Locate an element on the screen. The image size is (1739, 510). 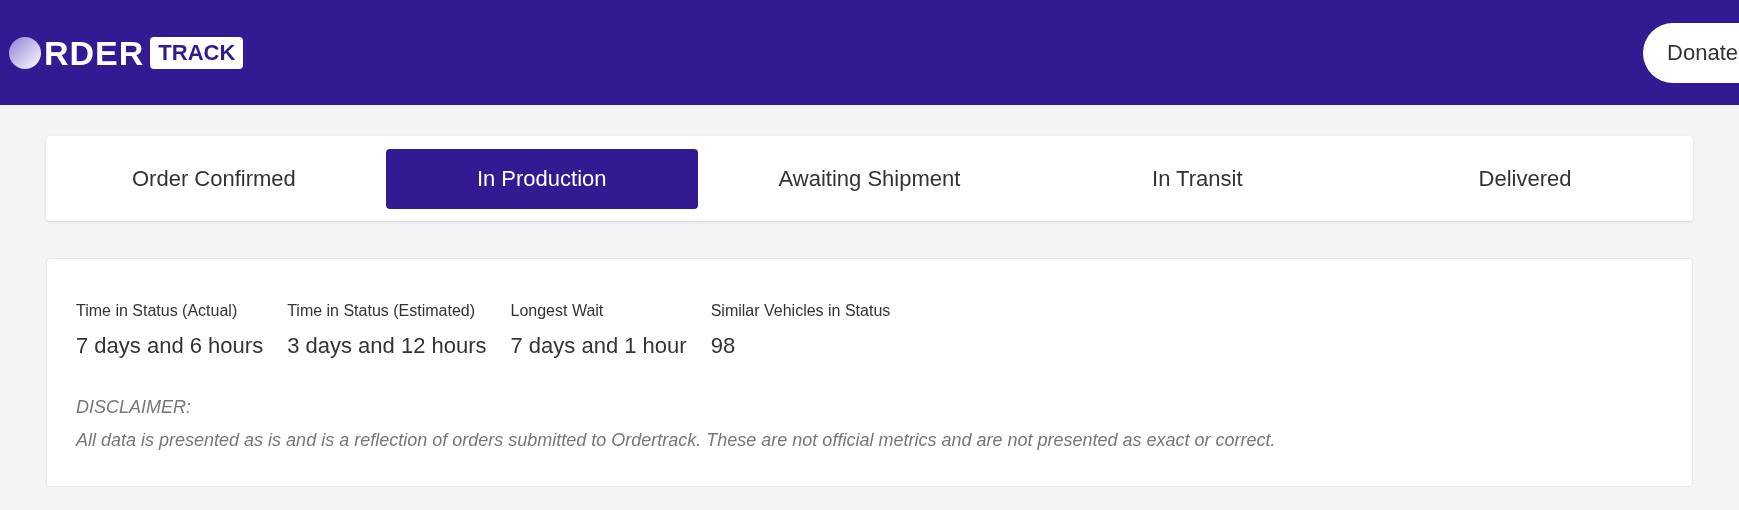
status-tab: In Production is located at coordinates (541, 178).